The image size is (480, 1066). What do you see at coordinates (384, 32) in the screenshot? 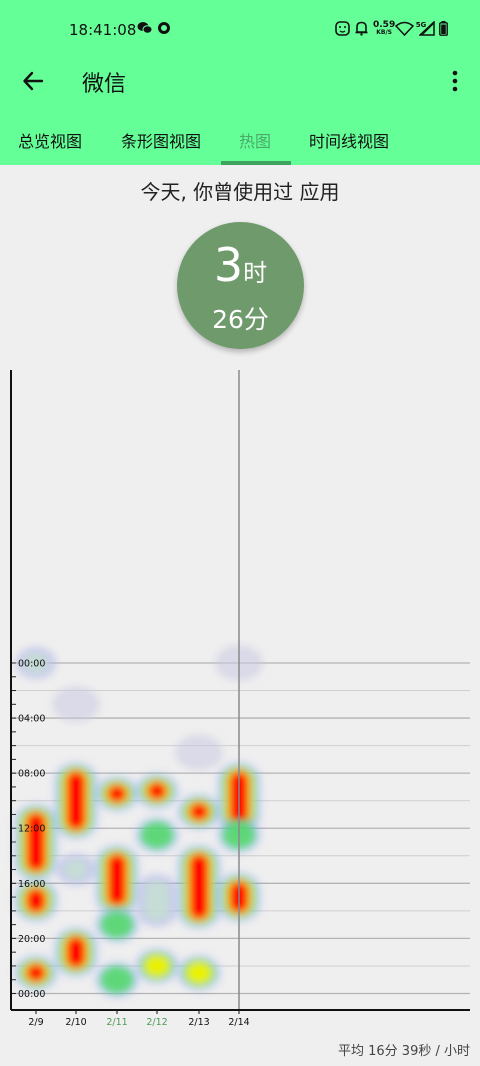
I see `net-speed-unit: KB/S` at bounding box center [384, 32].